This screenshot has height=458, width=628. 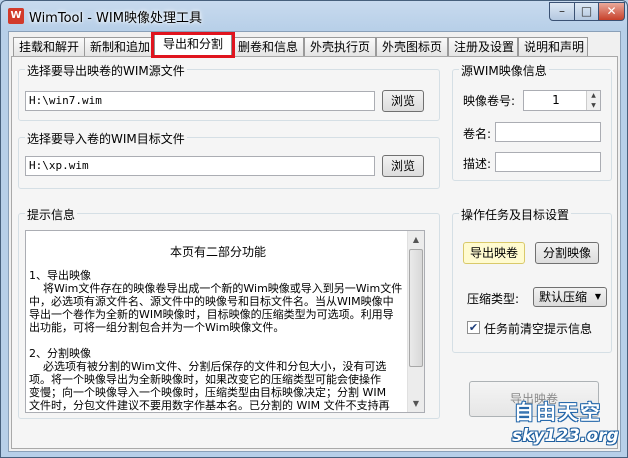 What do you see at coordinates (483, 46) in the screenshot?
I see `tab-register-settings: 注册及设置` at bounding box center [483, 46].